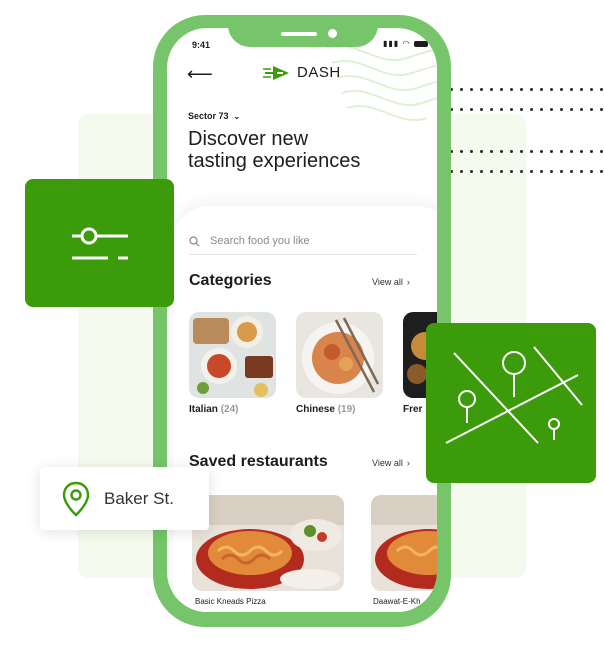  Describe the element at coordinates (124, 498) in the screenshot. I see `address-badge: Baker St.` at that location.